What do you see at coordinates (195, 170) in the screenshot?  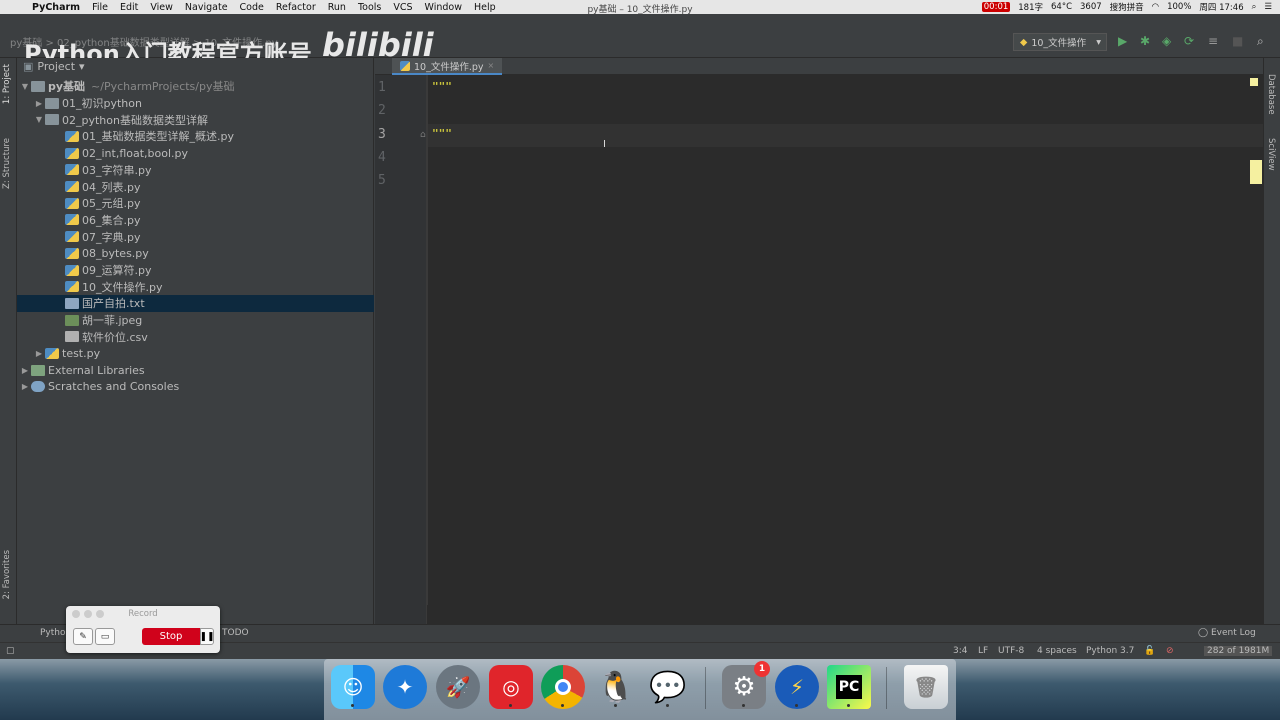 I see `tree-item-file: 03_字符串.py` at bounding box center [195, 170].